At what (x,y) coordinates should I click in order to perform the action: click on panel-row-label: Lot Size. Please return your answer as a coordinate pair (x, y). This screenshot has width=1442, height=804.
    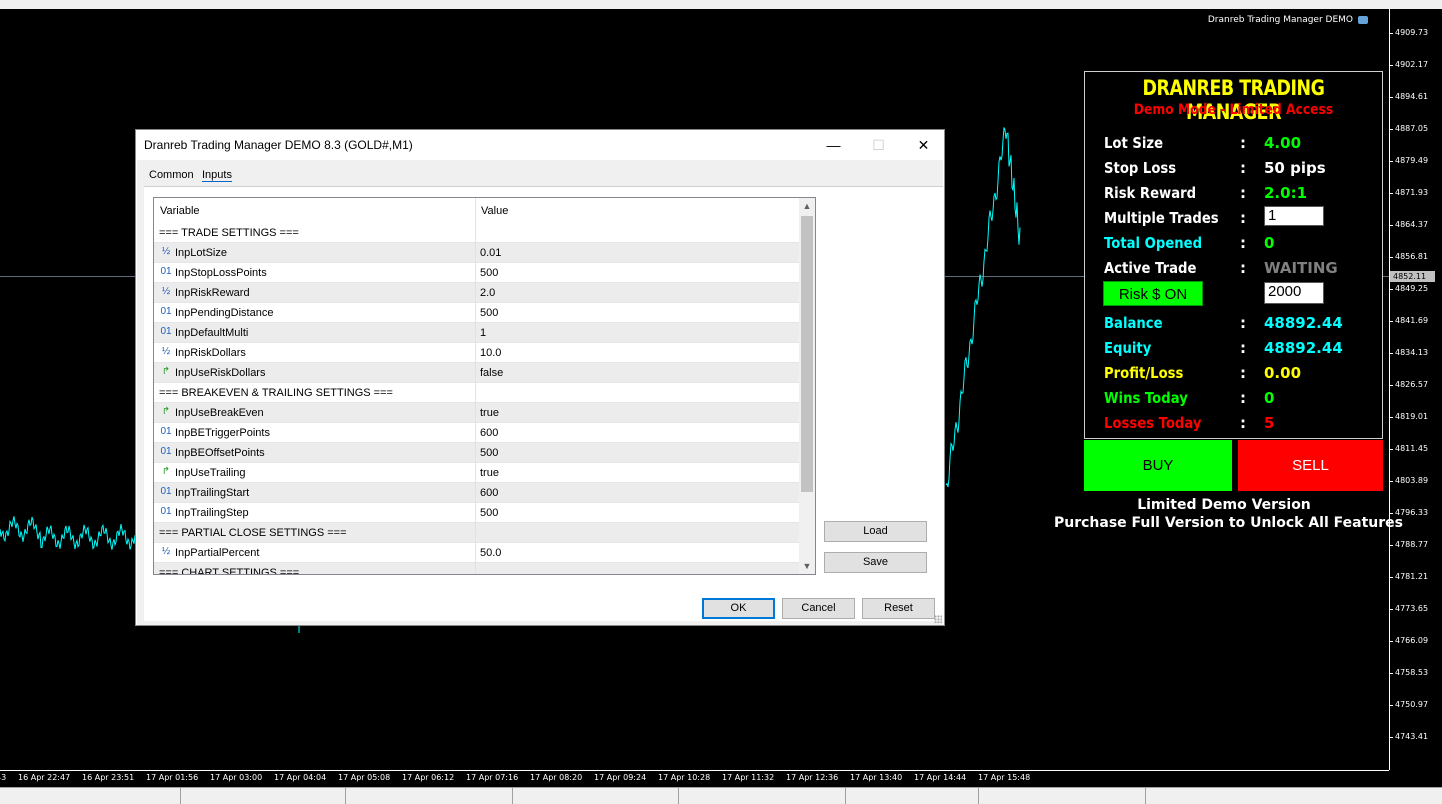
    Looking at the image, I should click on (1134, 143).